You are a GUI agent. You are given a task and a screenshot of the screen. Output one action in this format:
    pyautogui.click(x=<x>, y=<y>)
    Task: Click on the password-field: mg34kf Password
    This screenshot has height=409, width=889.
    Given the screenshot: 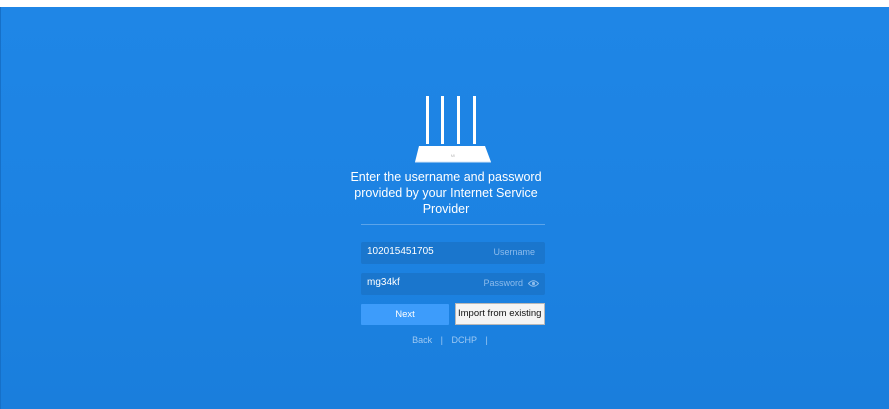 What is the action you would take?
    pyautogui.click(x=453, y=284)
    